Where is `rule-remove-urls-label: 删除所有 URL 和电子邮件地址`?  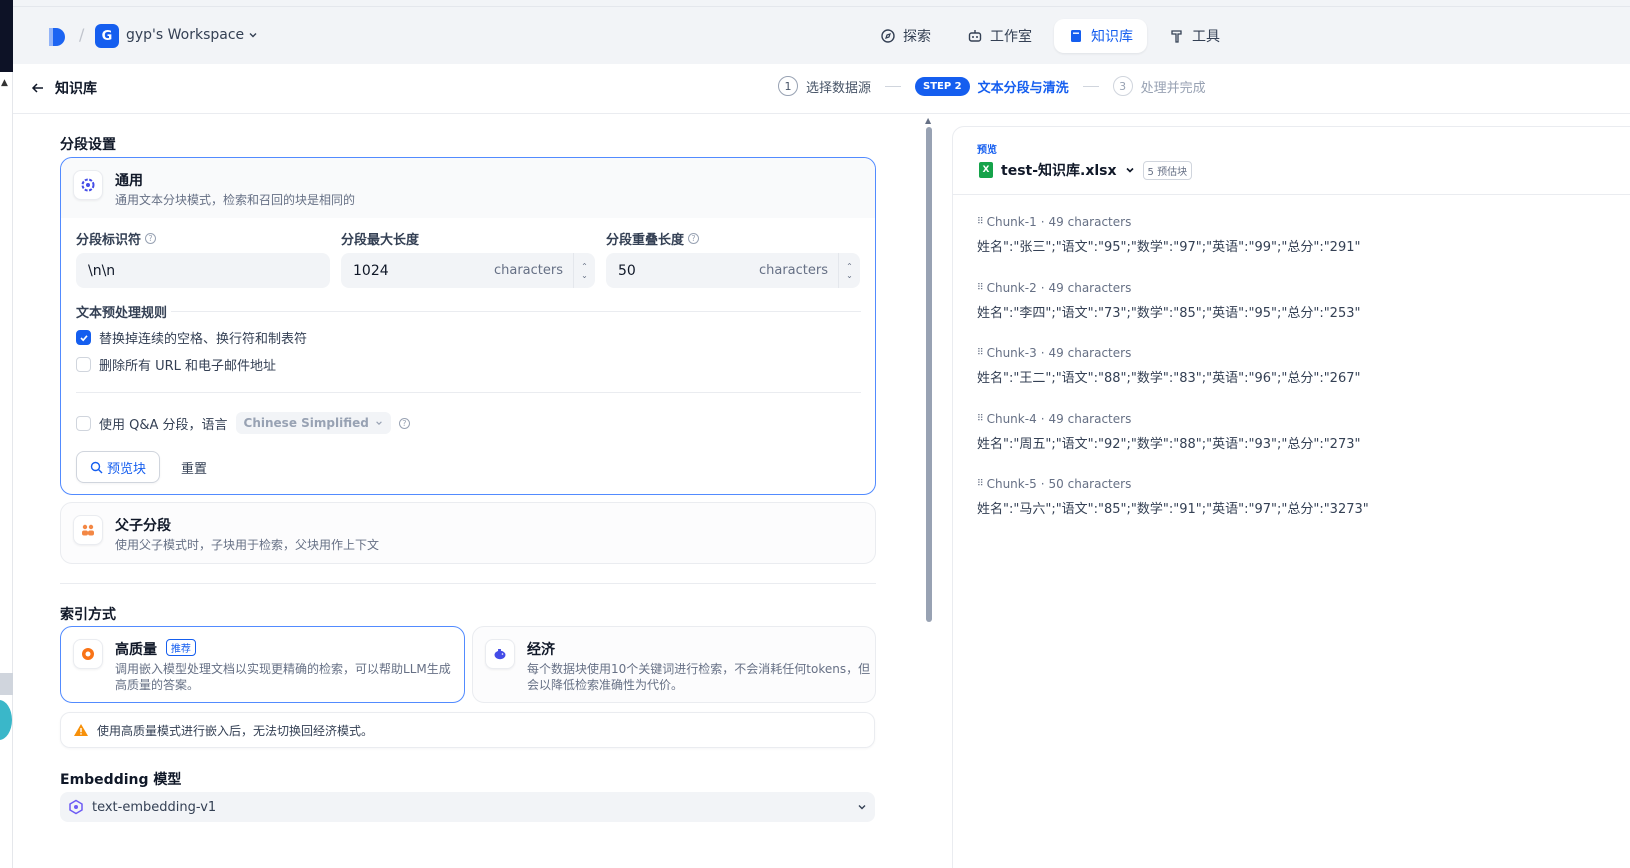
rule-remove-urls-label: 删除所有 URL 和电子邮件地址 is located at coordinates (188, 366).